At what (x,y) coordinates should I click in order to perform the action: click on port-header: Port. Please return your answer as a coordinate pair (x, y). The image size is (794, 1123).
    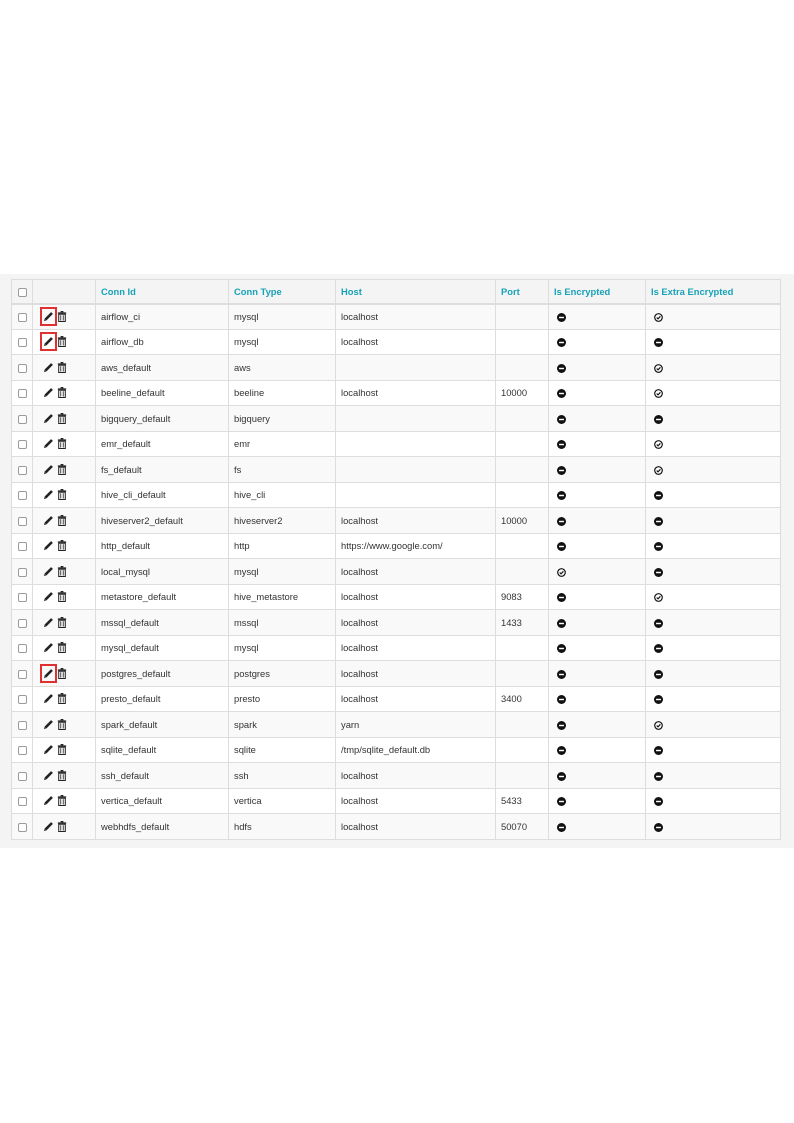
    Looking at the image, I should click on (522, 292).